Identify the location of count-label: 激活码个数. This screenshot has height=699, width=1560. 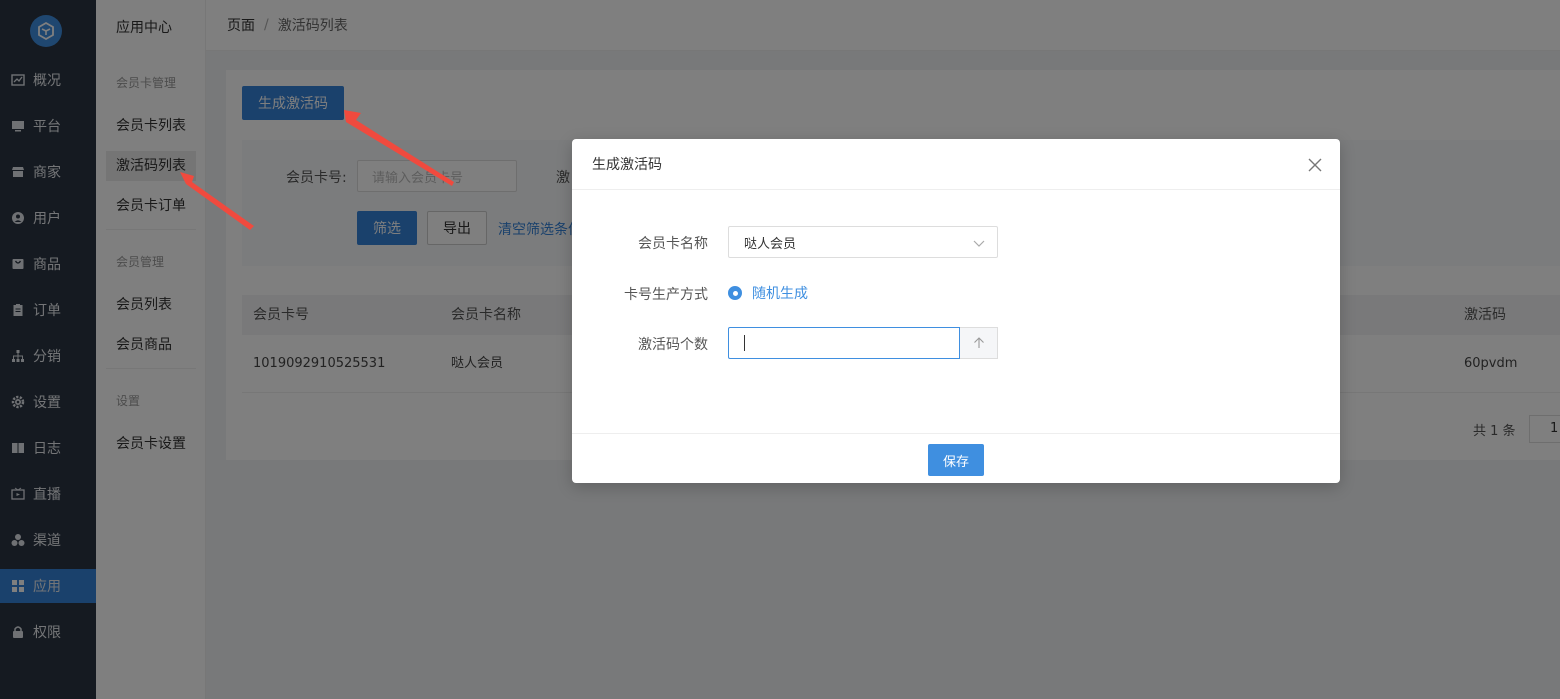
(673, 345).